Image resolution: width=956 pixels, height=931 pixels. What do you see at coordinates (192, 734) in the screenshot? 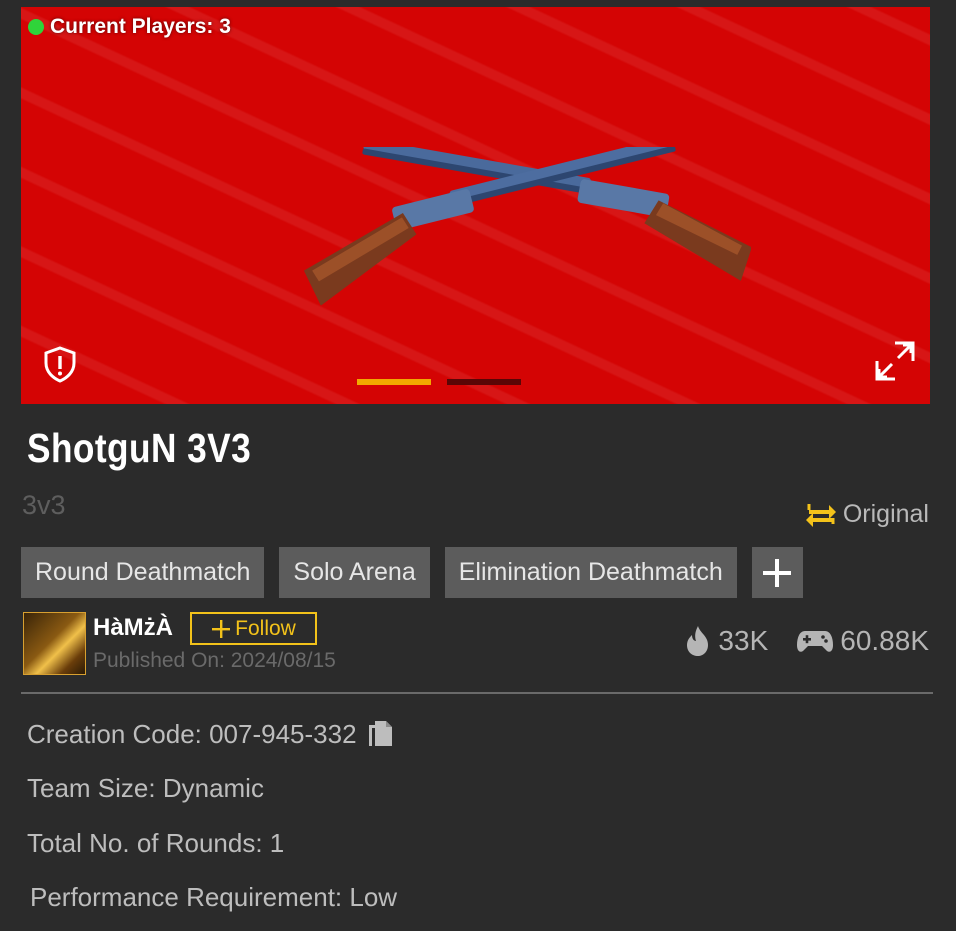
I see `creation-code: Creation Code: 007-945-332` at bounding box center [192, 734].